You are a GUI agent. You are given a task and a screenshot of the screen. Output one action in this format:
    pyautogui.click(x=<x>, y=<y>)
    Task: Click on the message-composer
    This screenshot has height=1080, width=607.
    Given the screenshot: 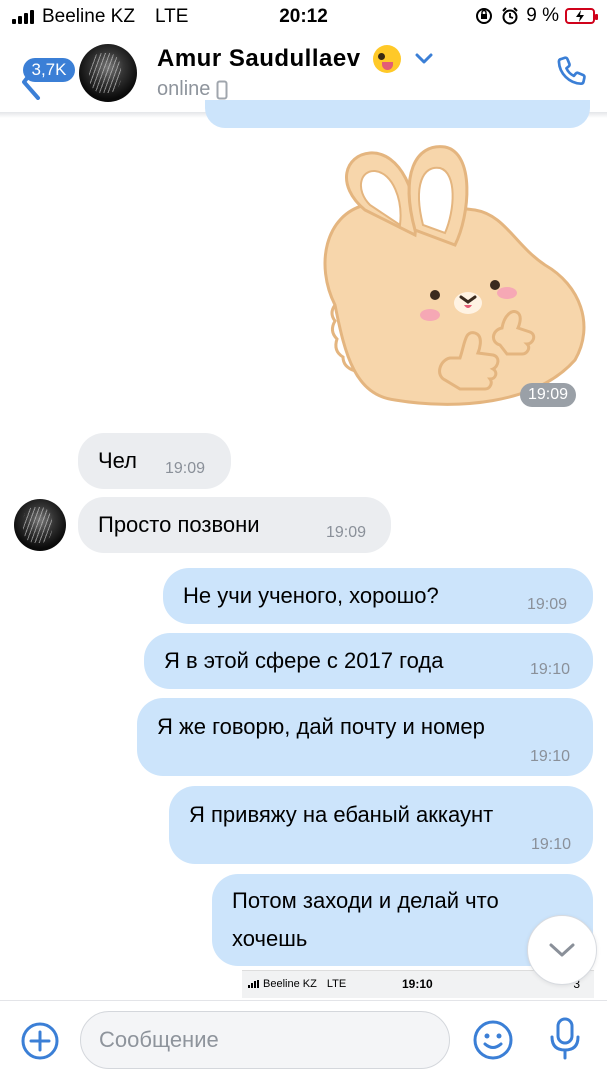 What is the action you would take?
    pyautogui.click(x=303, y=1040)
    